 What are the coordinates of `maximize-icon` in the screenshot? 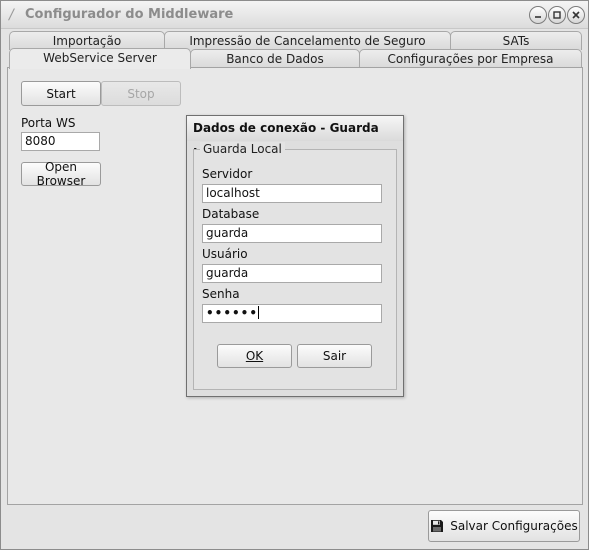 It's located at (557, 15).